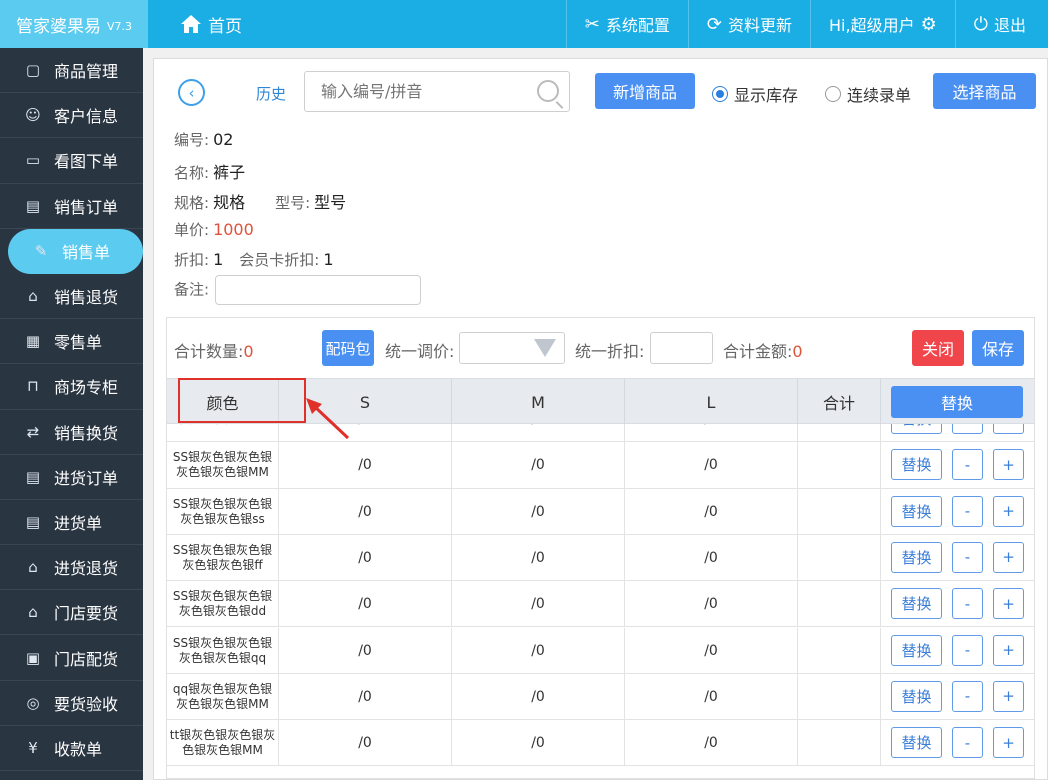  Describe the element at coordinates (957, 402) in the screenshot. I see `replace-all-button: 替换` at that location.